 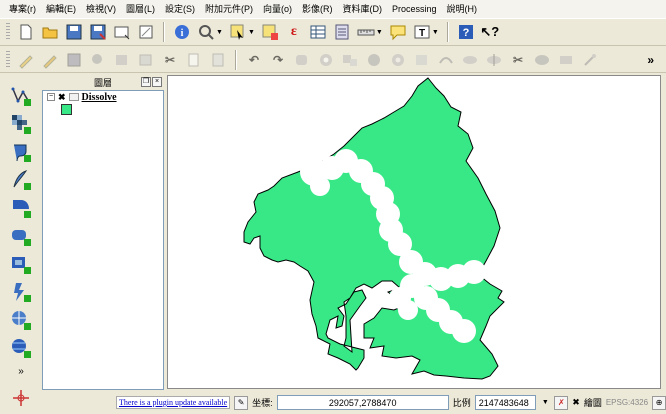 What do you see at coordinates (294, 32) in the screenshot?
I see `measure-icon: ε` at bounding box center [294, 32].